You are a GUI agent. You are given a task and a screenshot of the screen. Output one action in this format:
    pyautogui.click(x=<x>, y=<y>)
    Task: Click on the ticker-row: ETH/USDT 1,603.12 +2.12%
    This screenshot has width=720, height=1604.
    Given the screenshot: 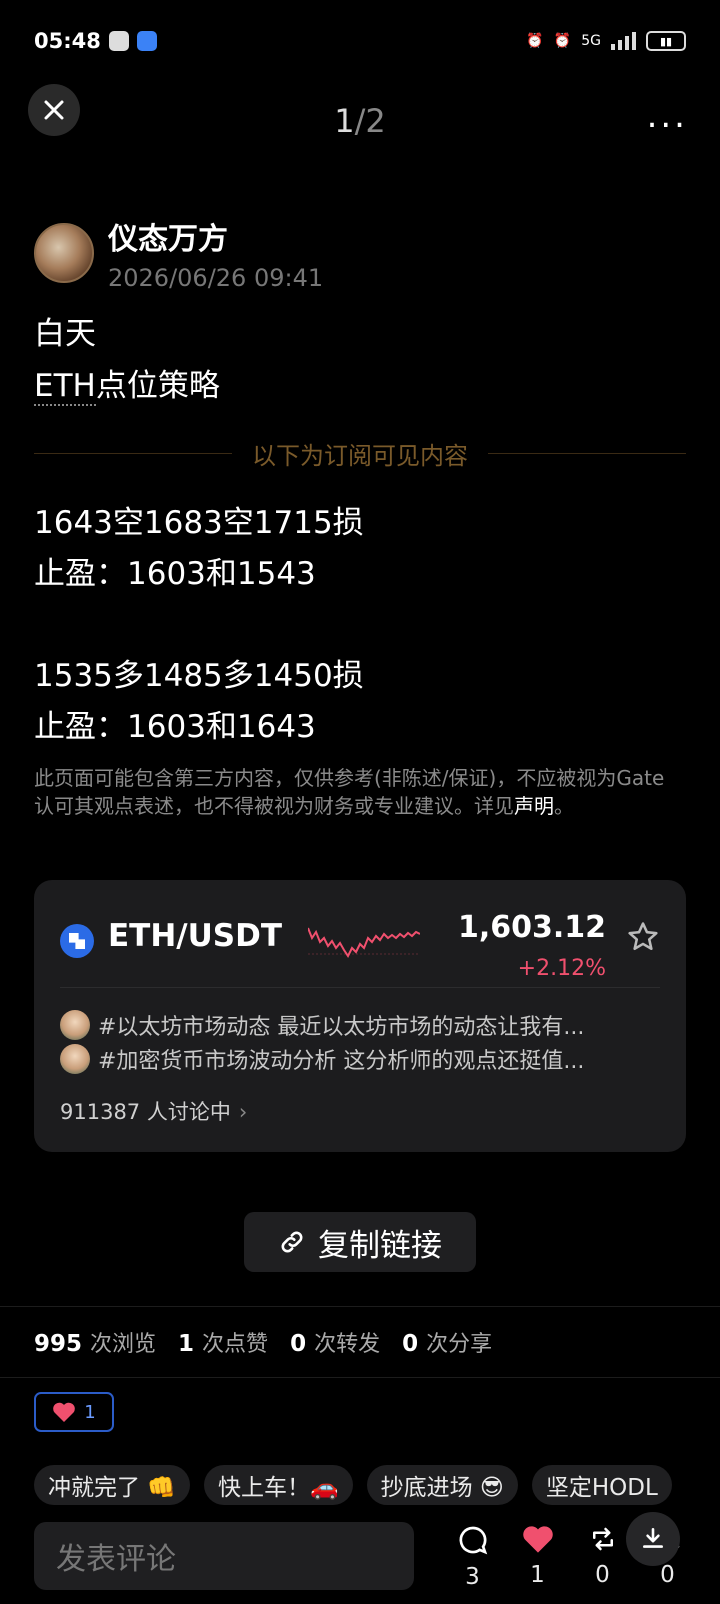 What is the action you would take?
    pyautogui.click(x=360, y=944)
    